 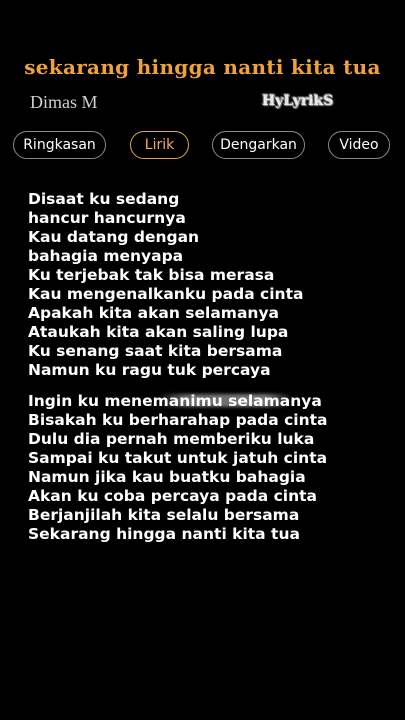 What do you see at coordinates (64, 102) in the screenshot?
I see `artist-name: Dimas M` at bounding box center [64, 102].